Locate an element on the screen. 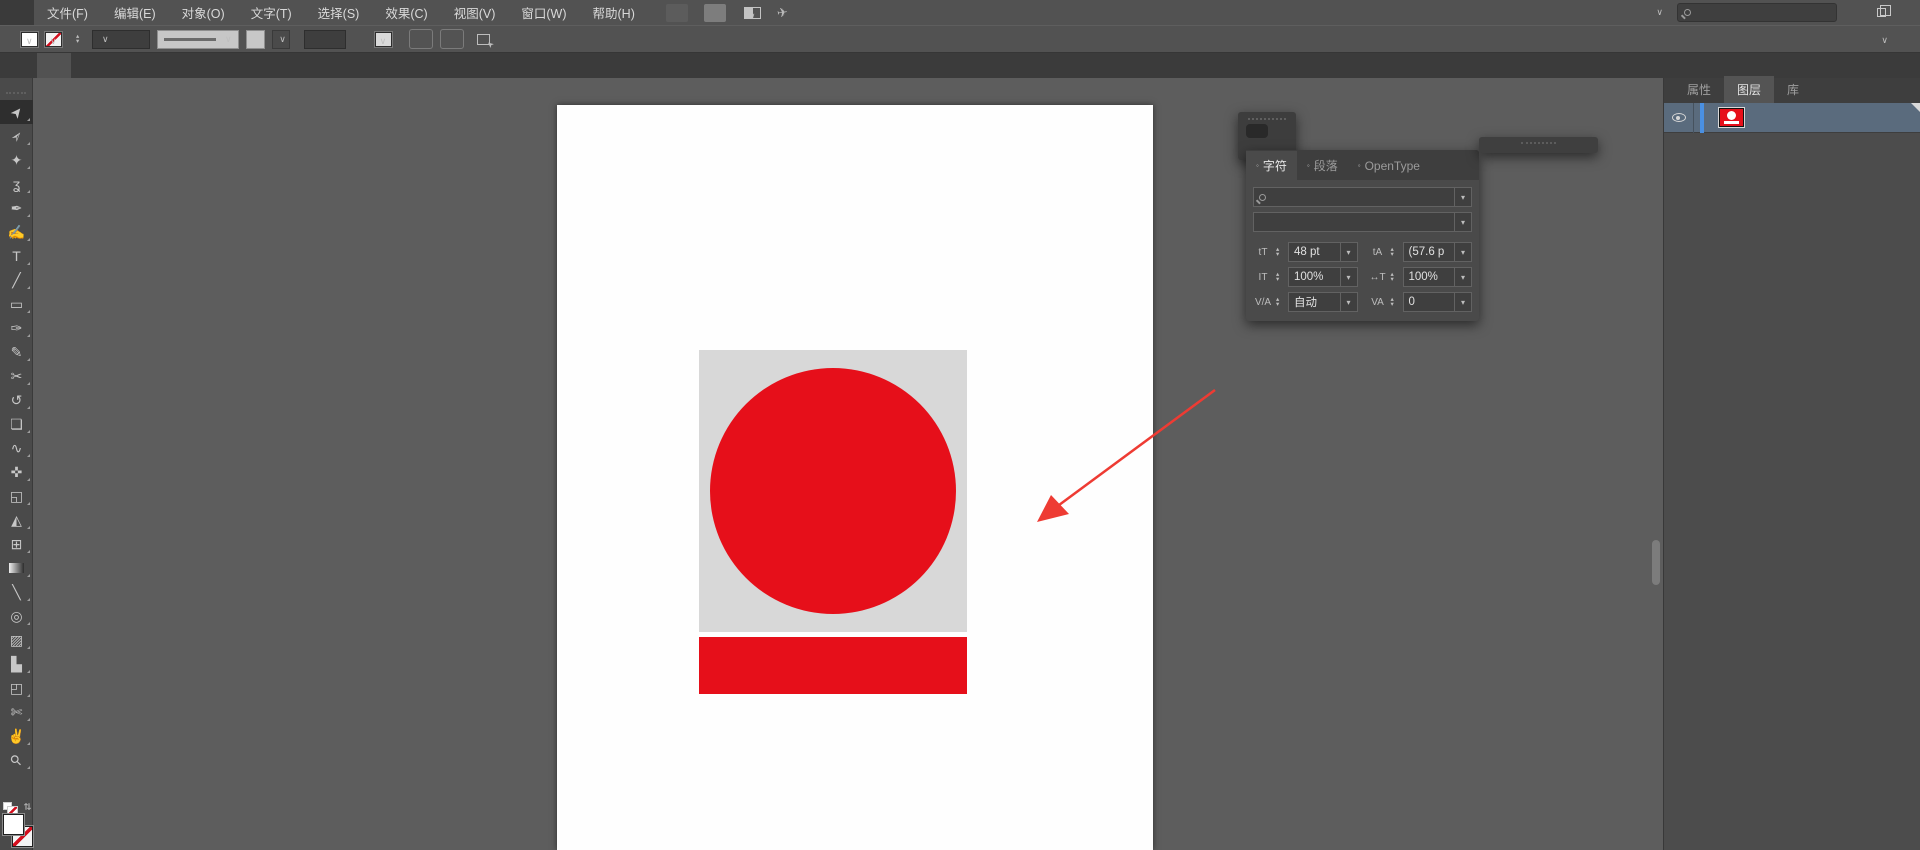  brush-dropdown-arrow is located at coordinates (280, 39).